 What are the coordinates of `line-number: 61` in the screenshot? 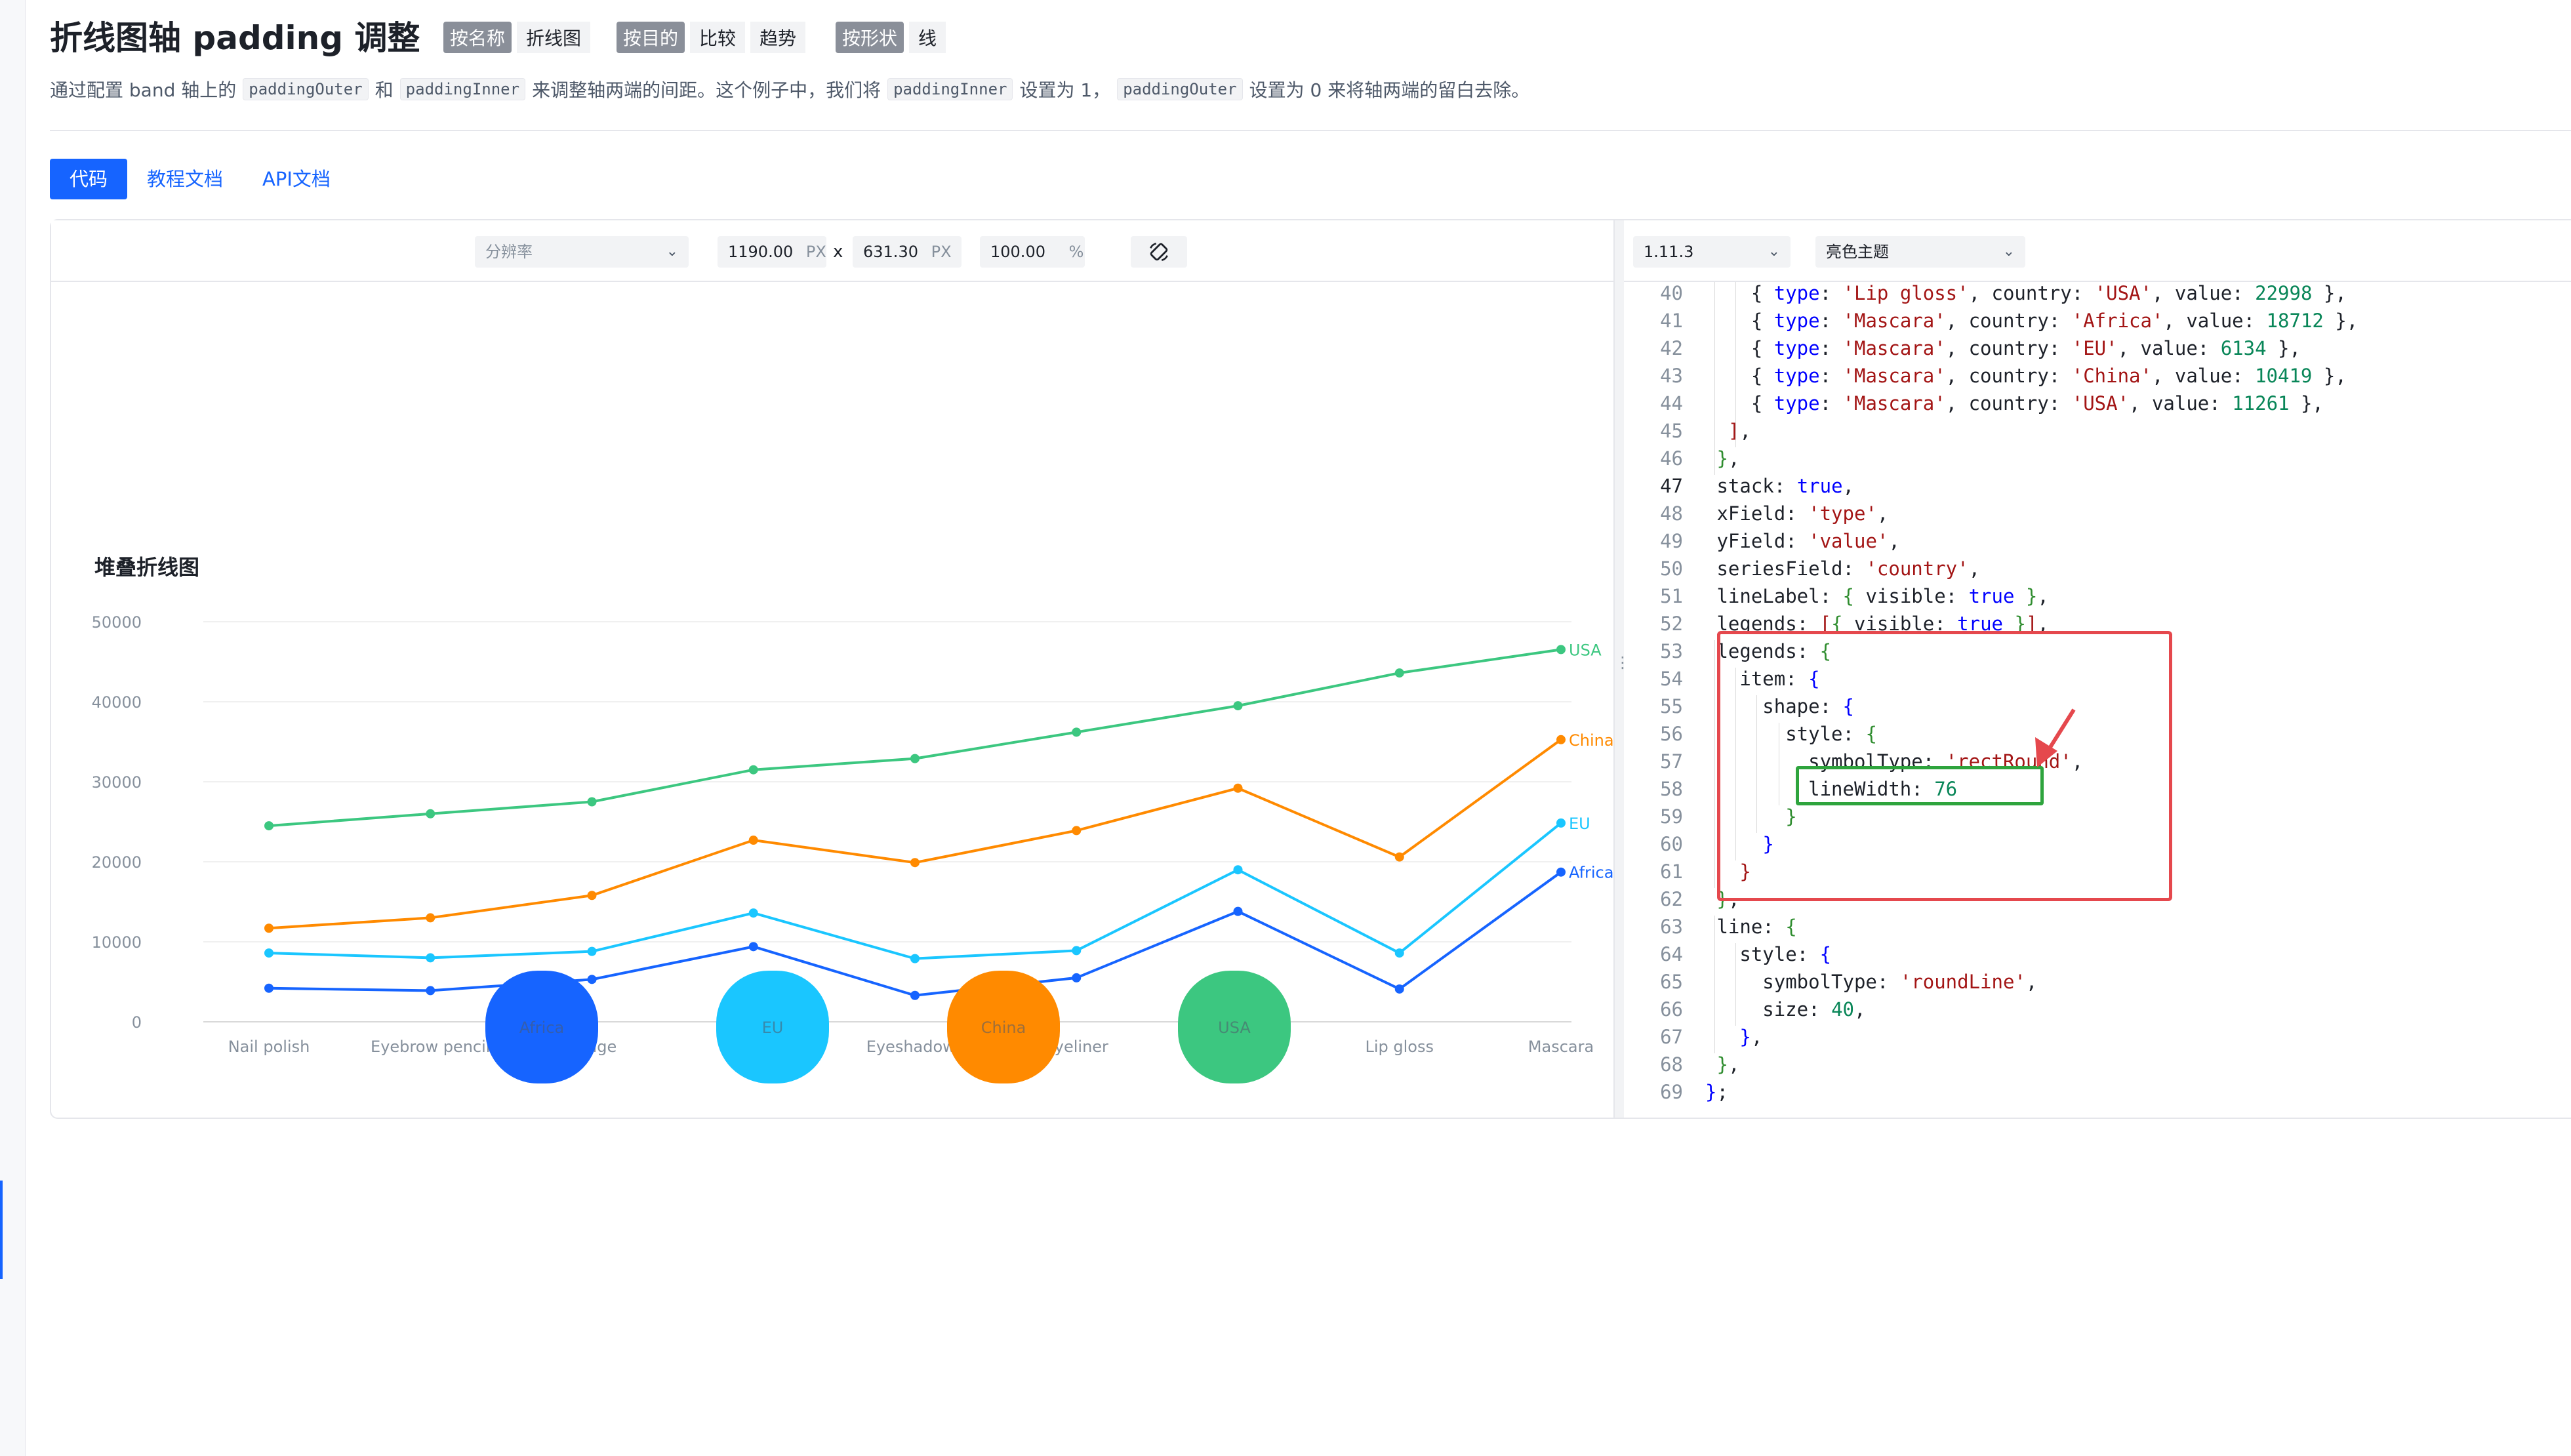 It's located at (1671, 871).